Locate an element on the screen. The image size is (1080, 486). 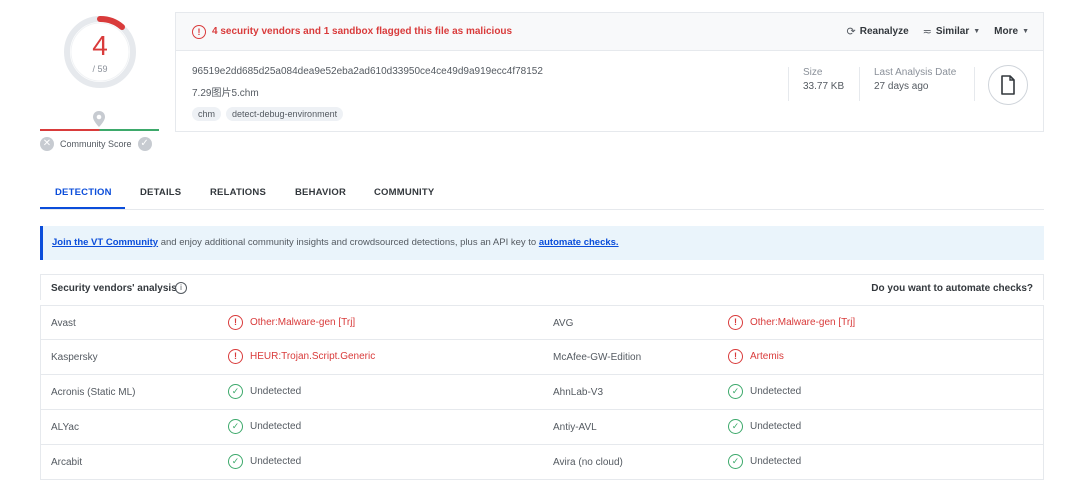
vendor-name: Acronis (Static ML) is located at coordinates (93, 392).